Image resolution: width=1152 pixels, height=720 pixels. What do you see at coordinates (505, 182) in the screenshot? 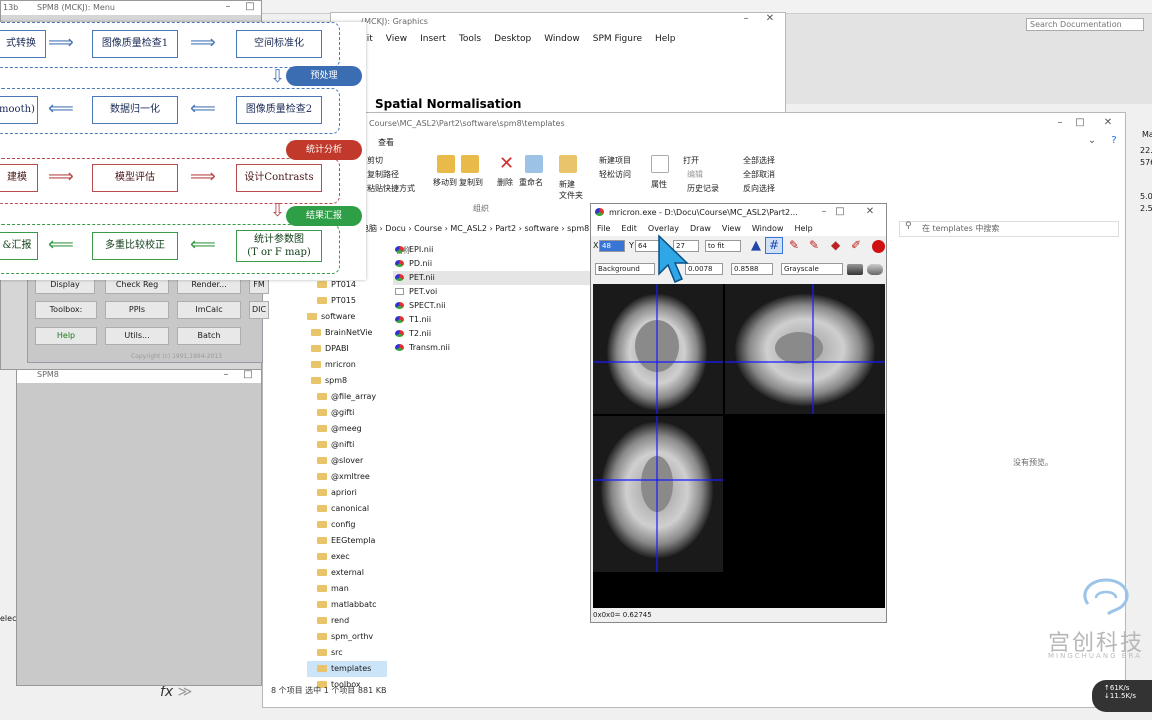
I see `delete-button: 删除` at bounding box center [505, 182].